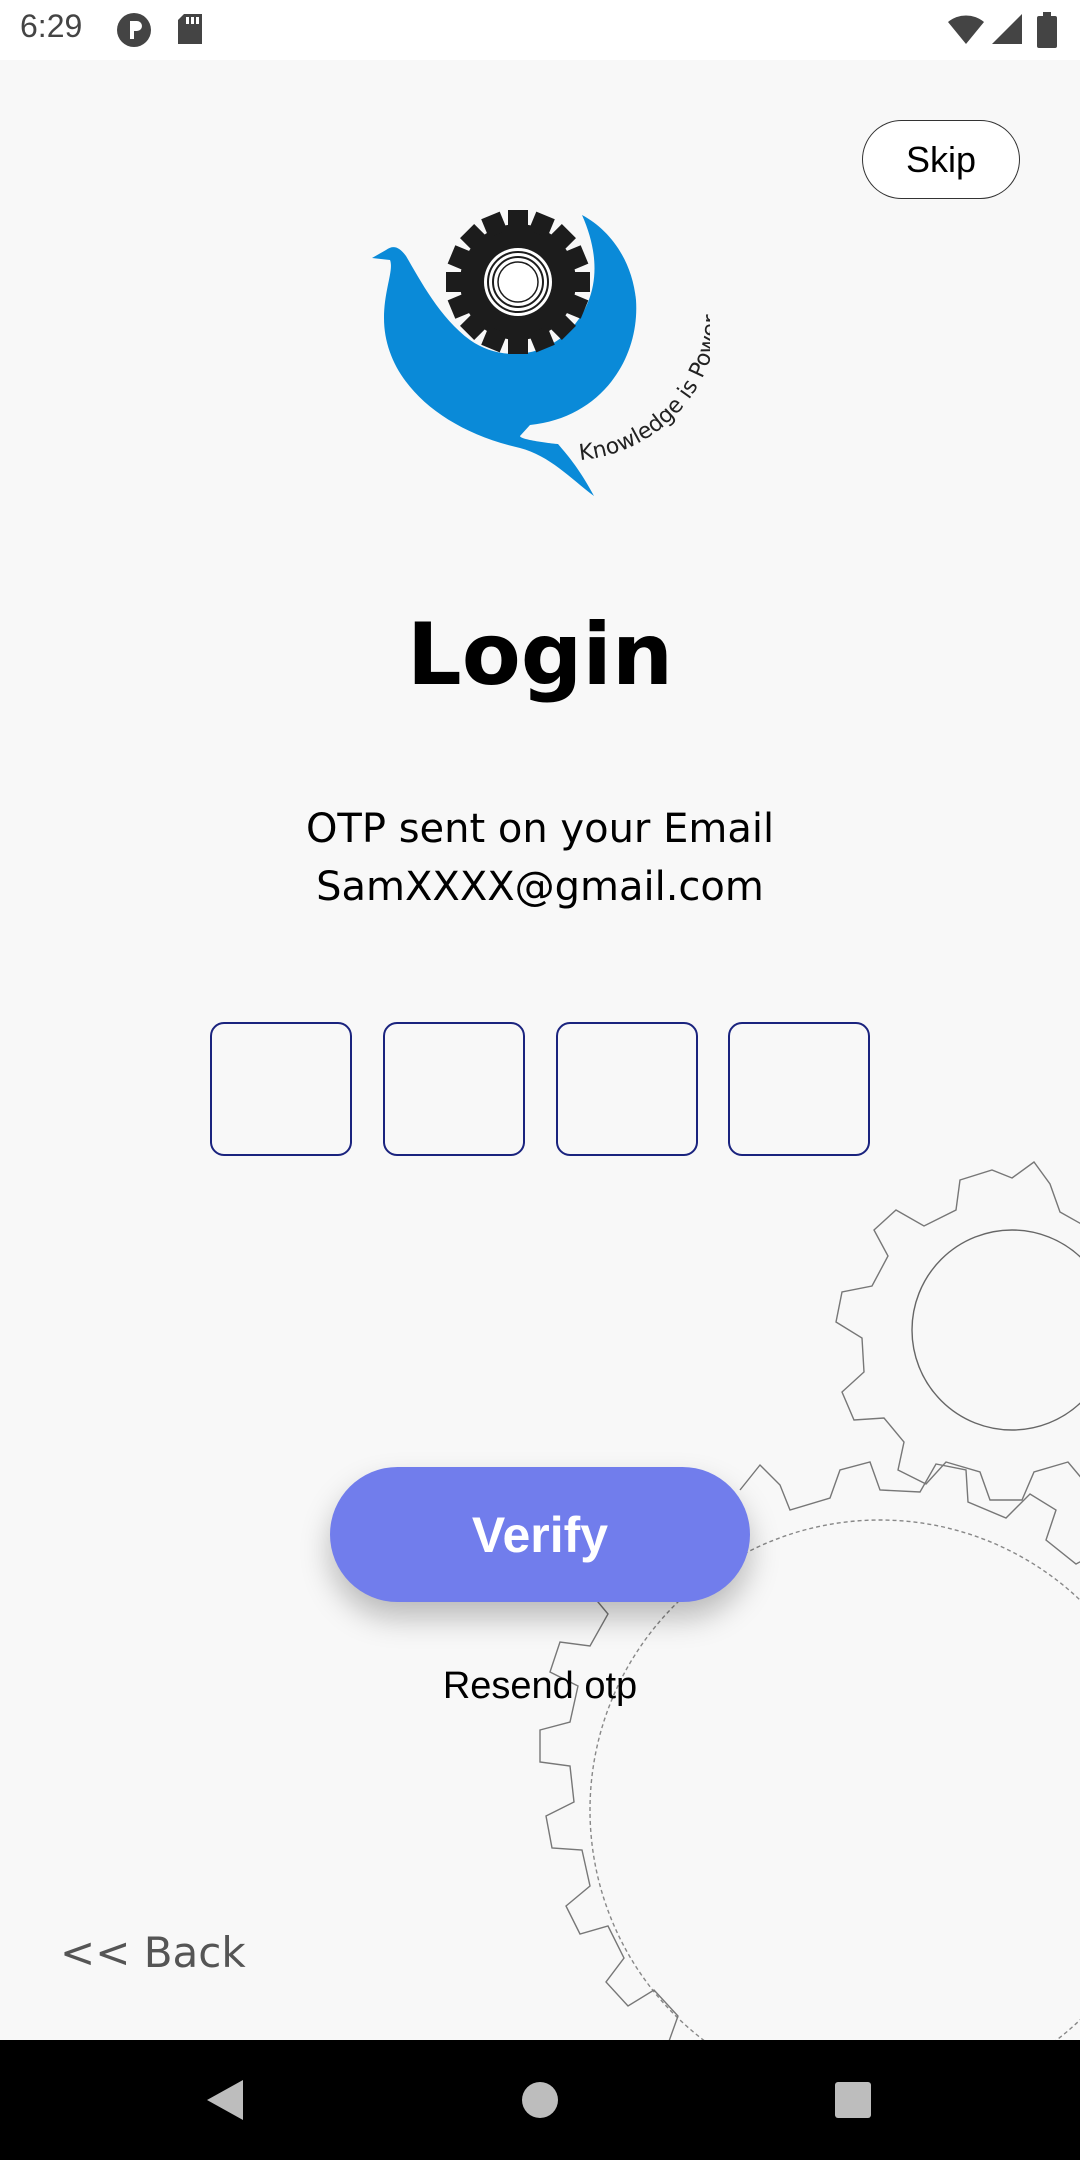 This screenshot has width=1080, height=2160. Describe the element at coordinates (153, 1952) in the screenshot. I see `back-link: << Back` at that location.